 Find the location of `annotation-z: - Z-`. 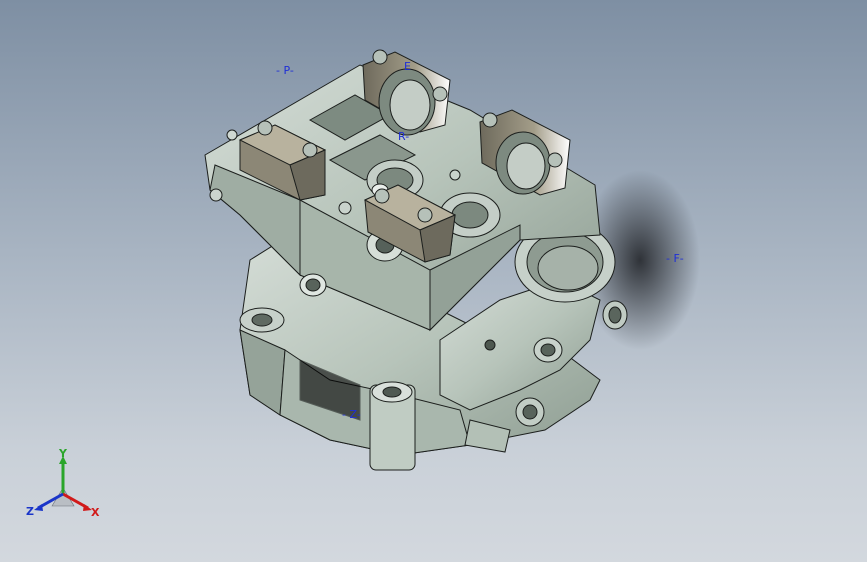

annotation-z: - Z- is located at coordinates (351, 414).